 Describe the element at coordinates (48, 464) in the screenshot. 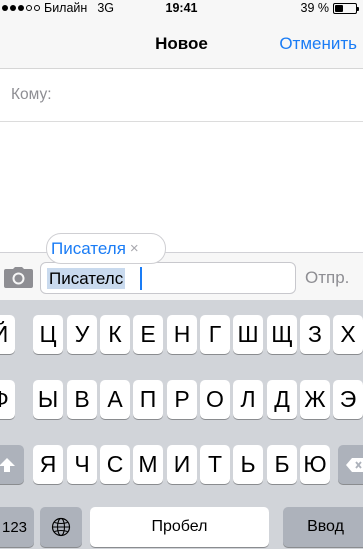

I see `key: Я` at that location.